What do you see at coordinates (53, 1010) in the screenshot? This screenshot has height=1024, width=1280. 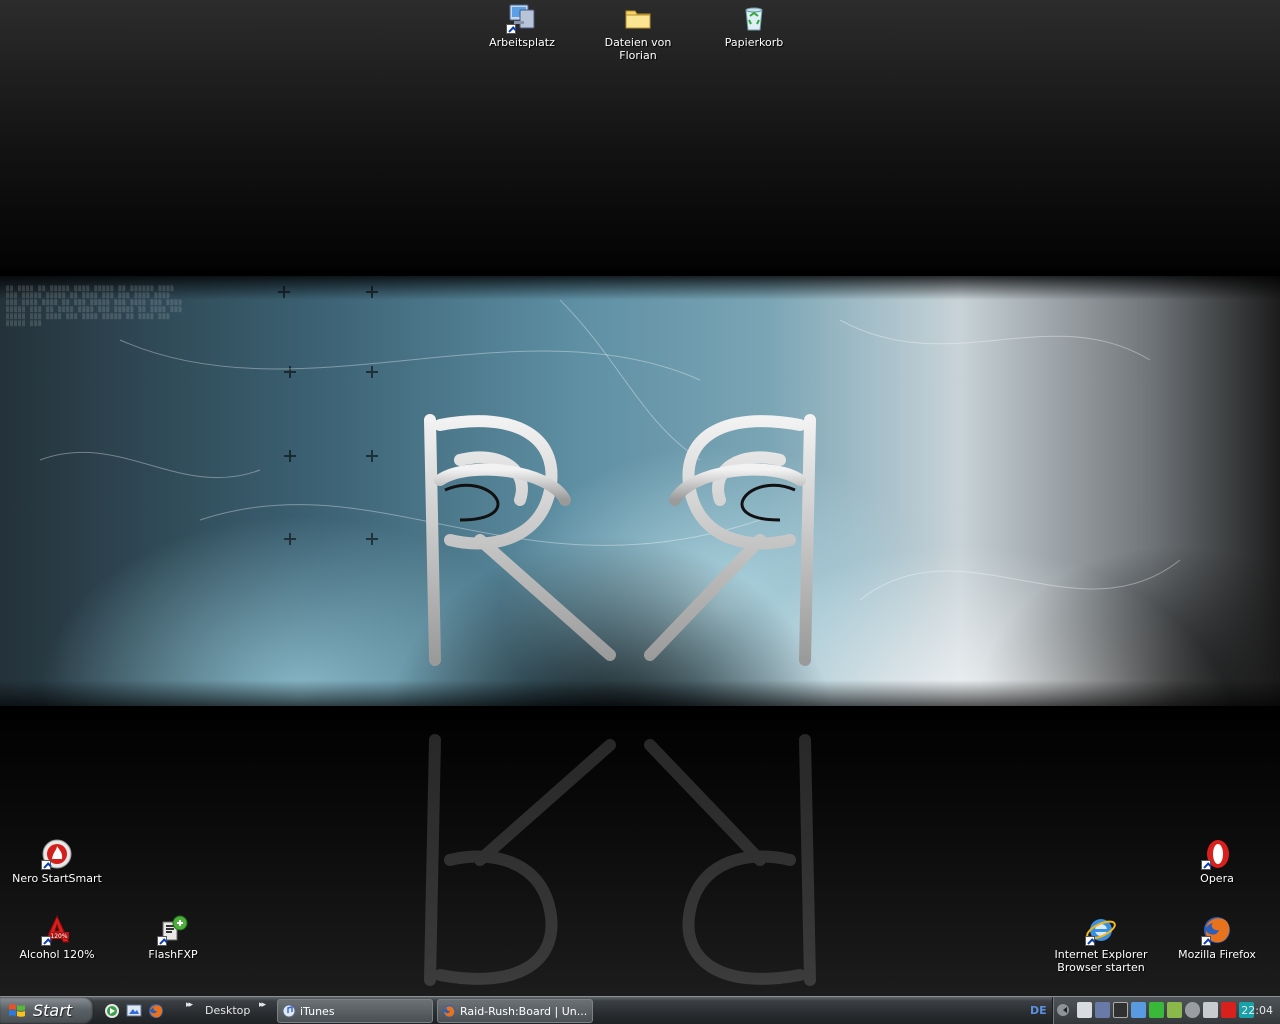 I see `start-label: Start` at bounding box center [53, 1010].